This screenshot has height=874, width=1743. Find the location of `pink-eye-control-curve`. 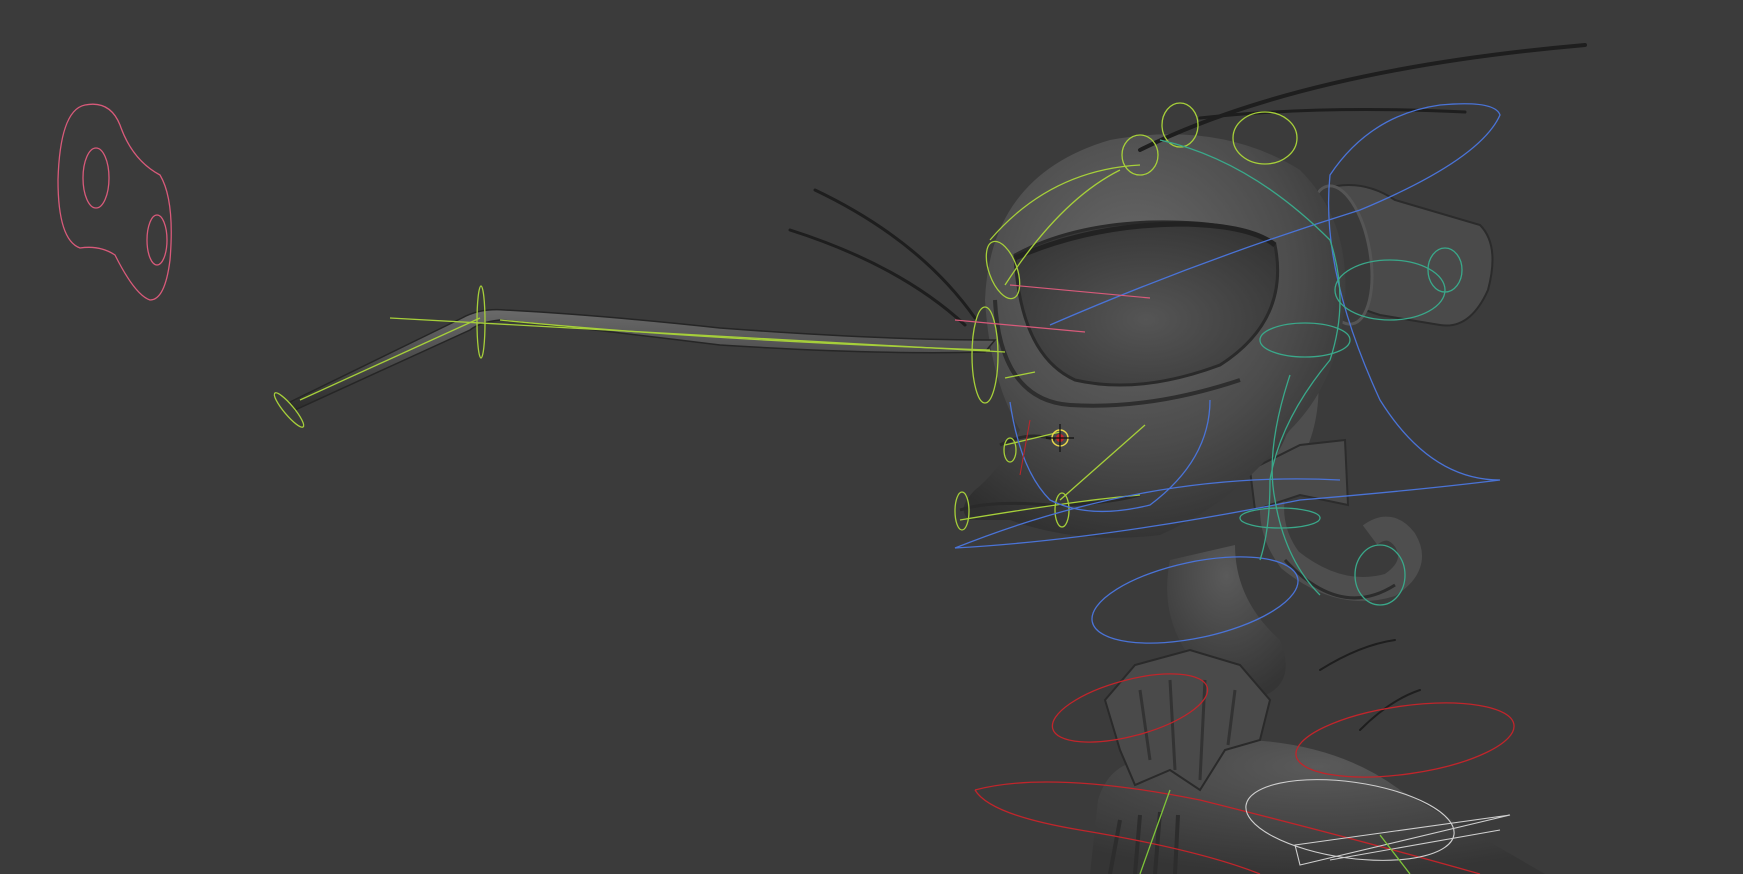

pink-eye-control-curve is located at coordinates (114, 202).